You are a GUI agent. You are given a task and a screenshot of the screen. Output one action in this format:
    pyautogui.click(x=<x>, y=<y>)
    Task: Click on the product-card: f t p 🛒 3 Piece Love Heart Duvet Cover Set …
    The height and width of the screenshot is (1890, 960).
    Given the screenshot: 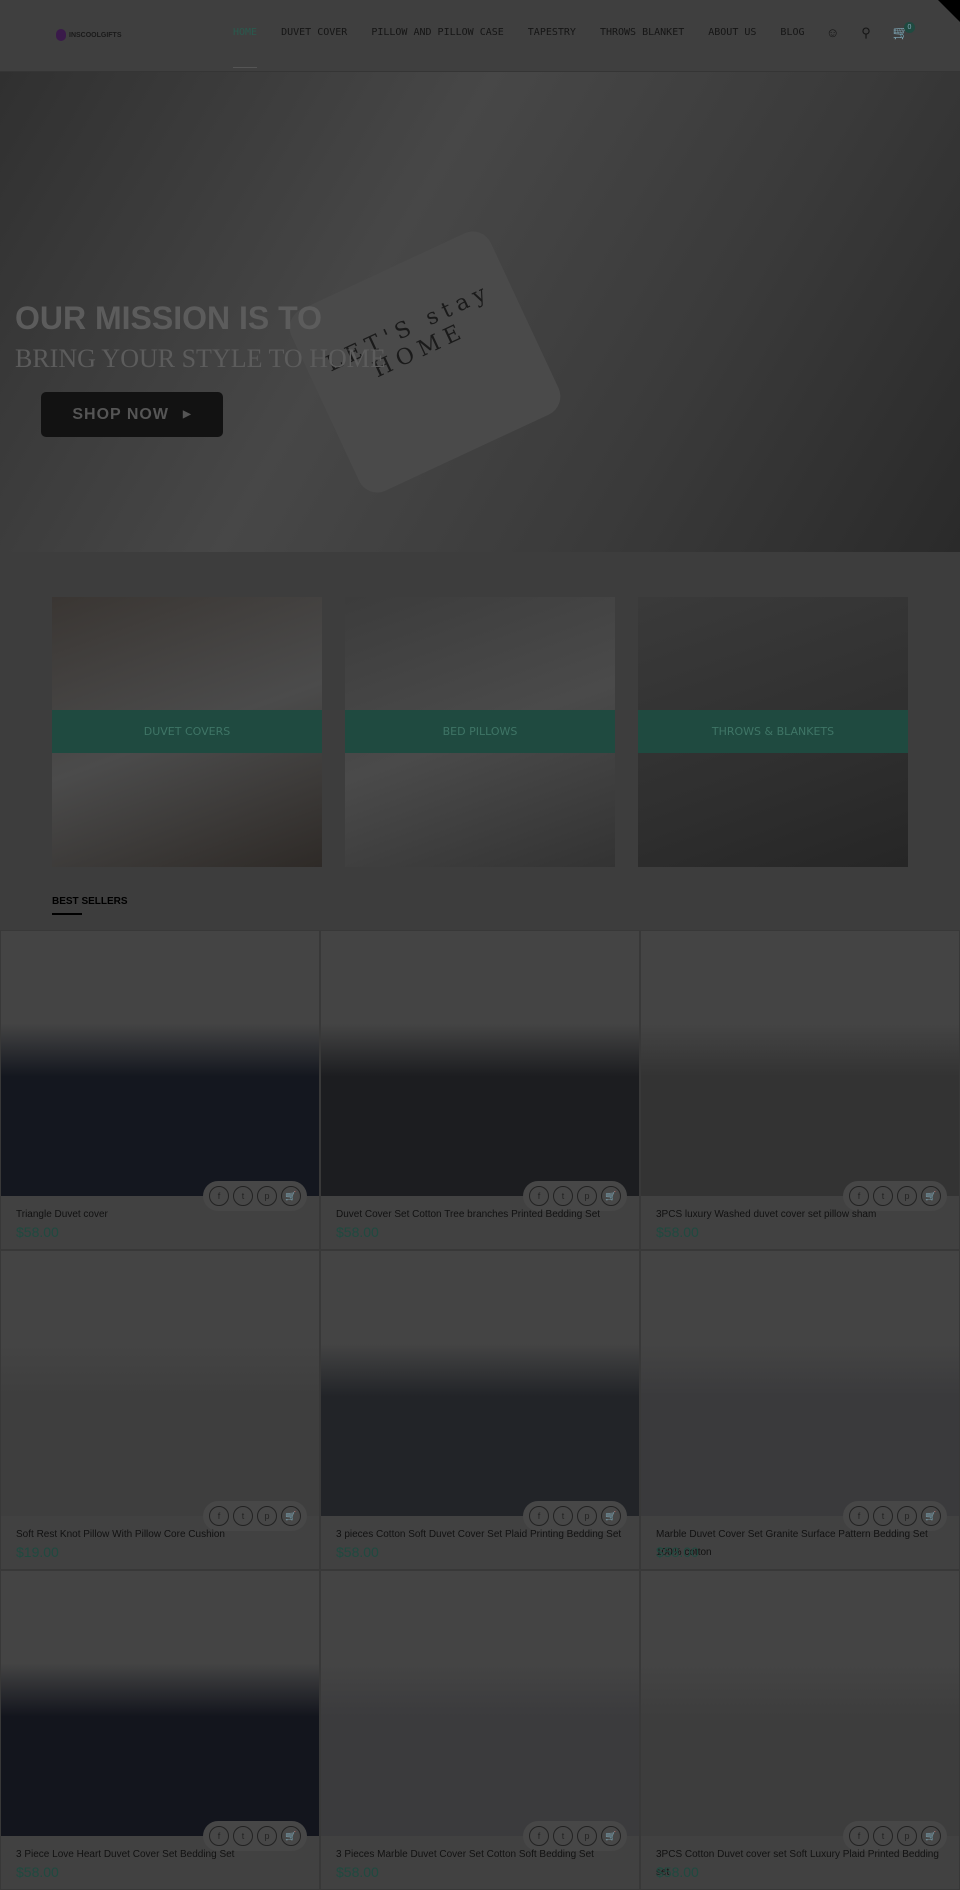 What is the action you would take?
    pyautogui.click(x=160, y=1730)
    